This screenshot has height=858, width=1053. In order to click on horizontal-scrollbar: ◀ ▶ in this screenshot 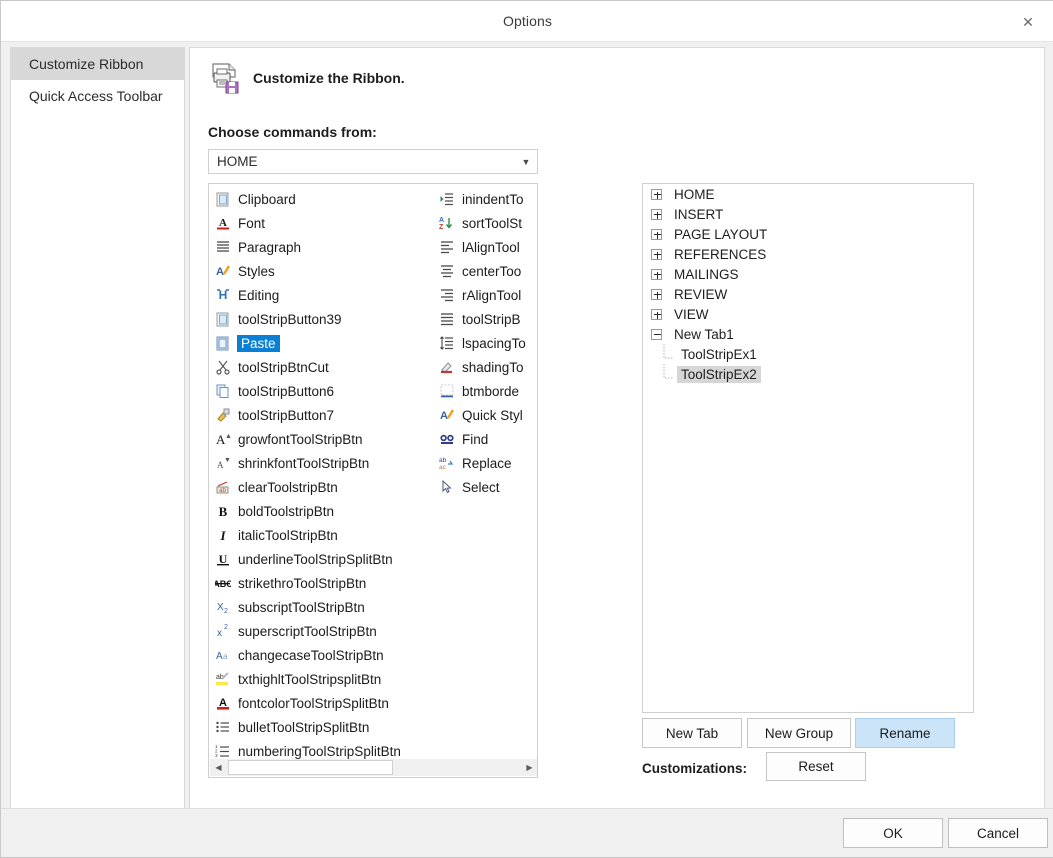, I will do `click(373, 767)`.